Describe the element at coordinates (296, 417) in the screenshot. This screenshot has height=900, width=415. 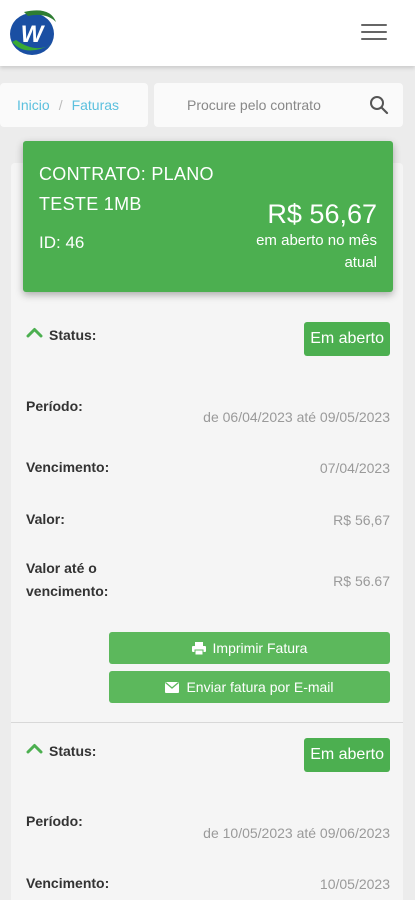
I see `period-value: de 06/04/2023 até 09/05/2023` at that location.